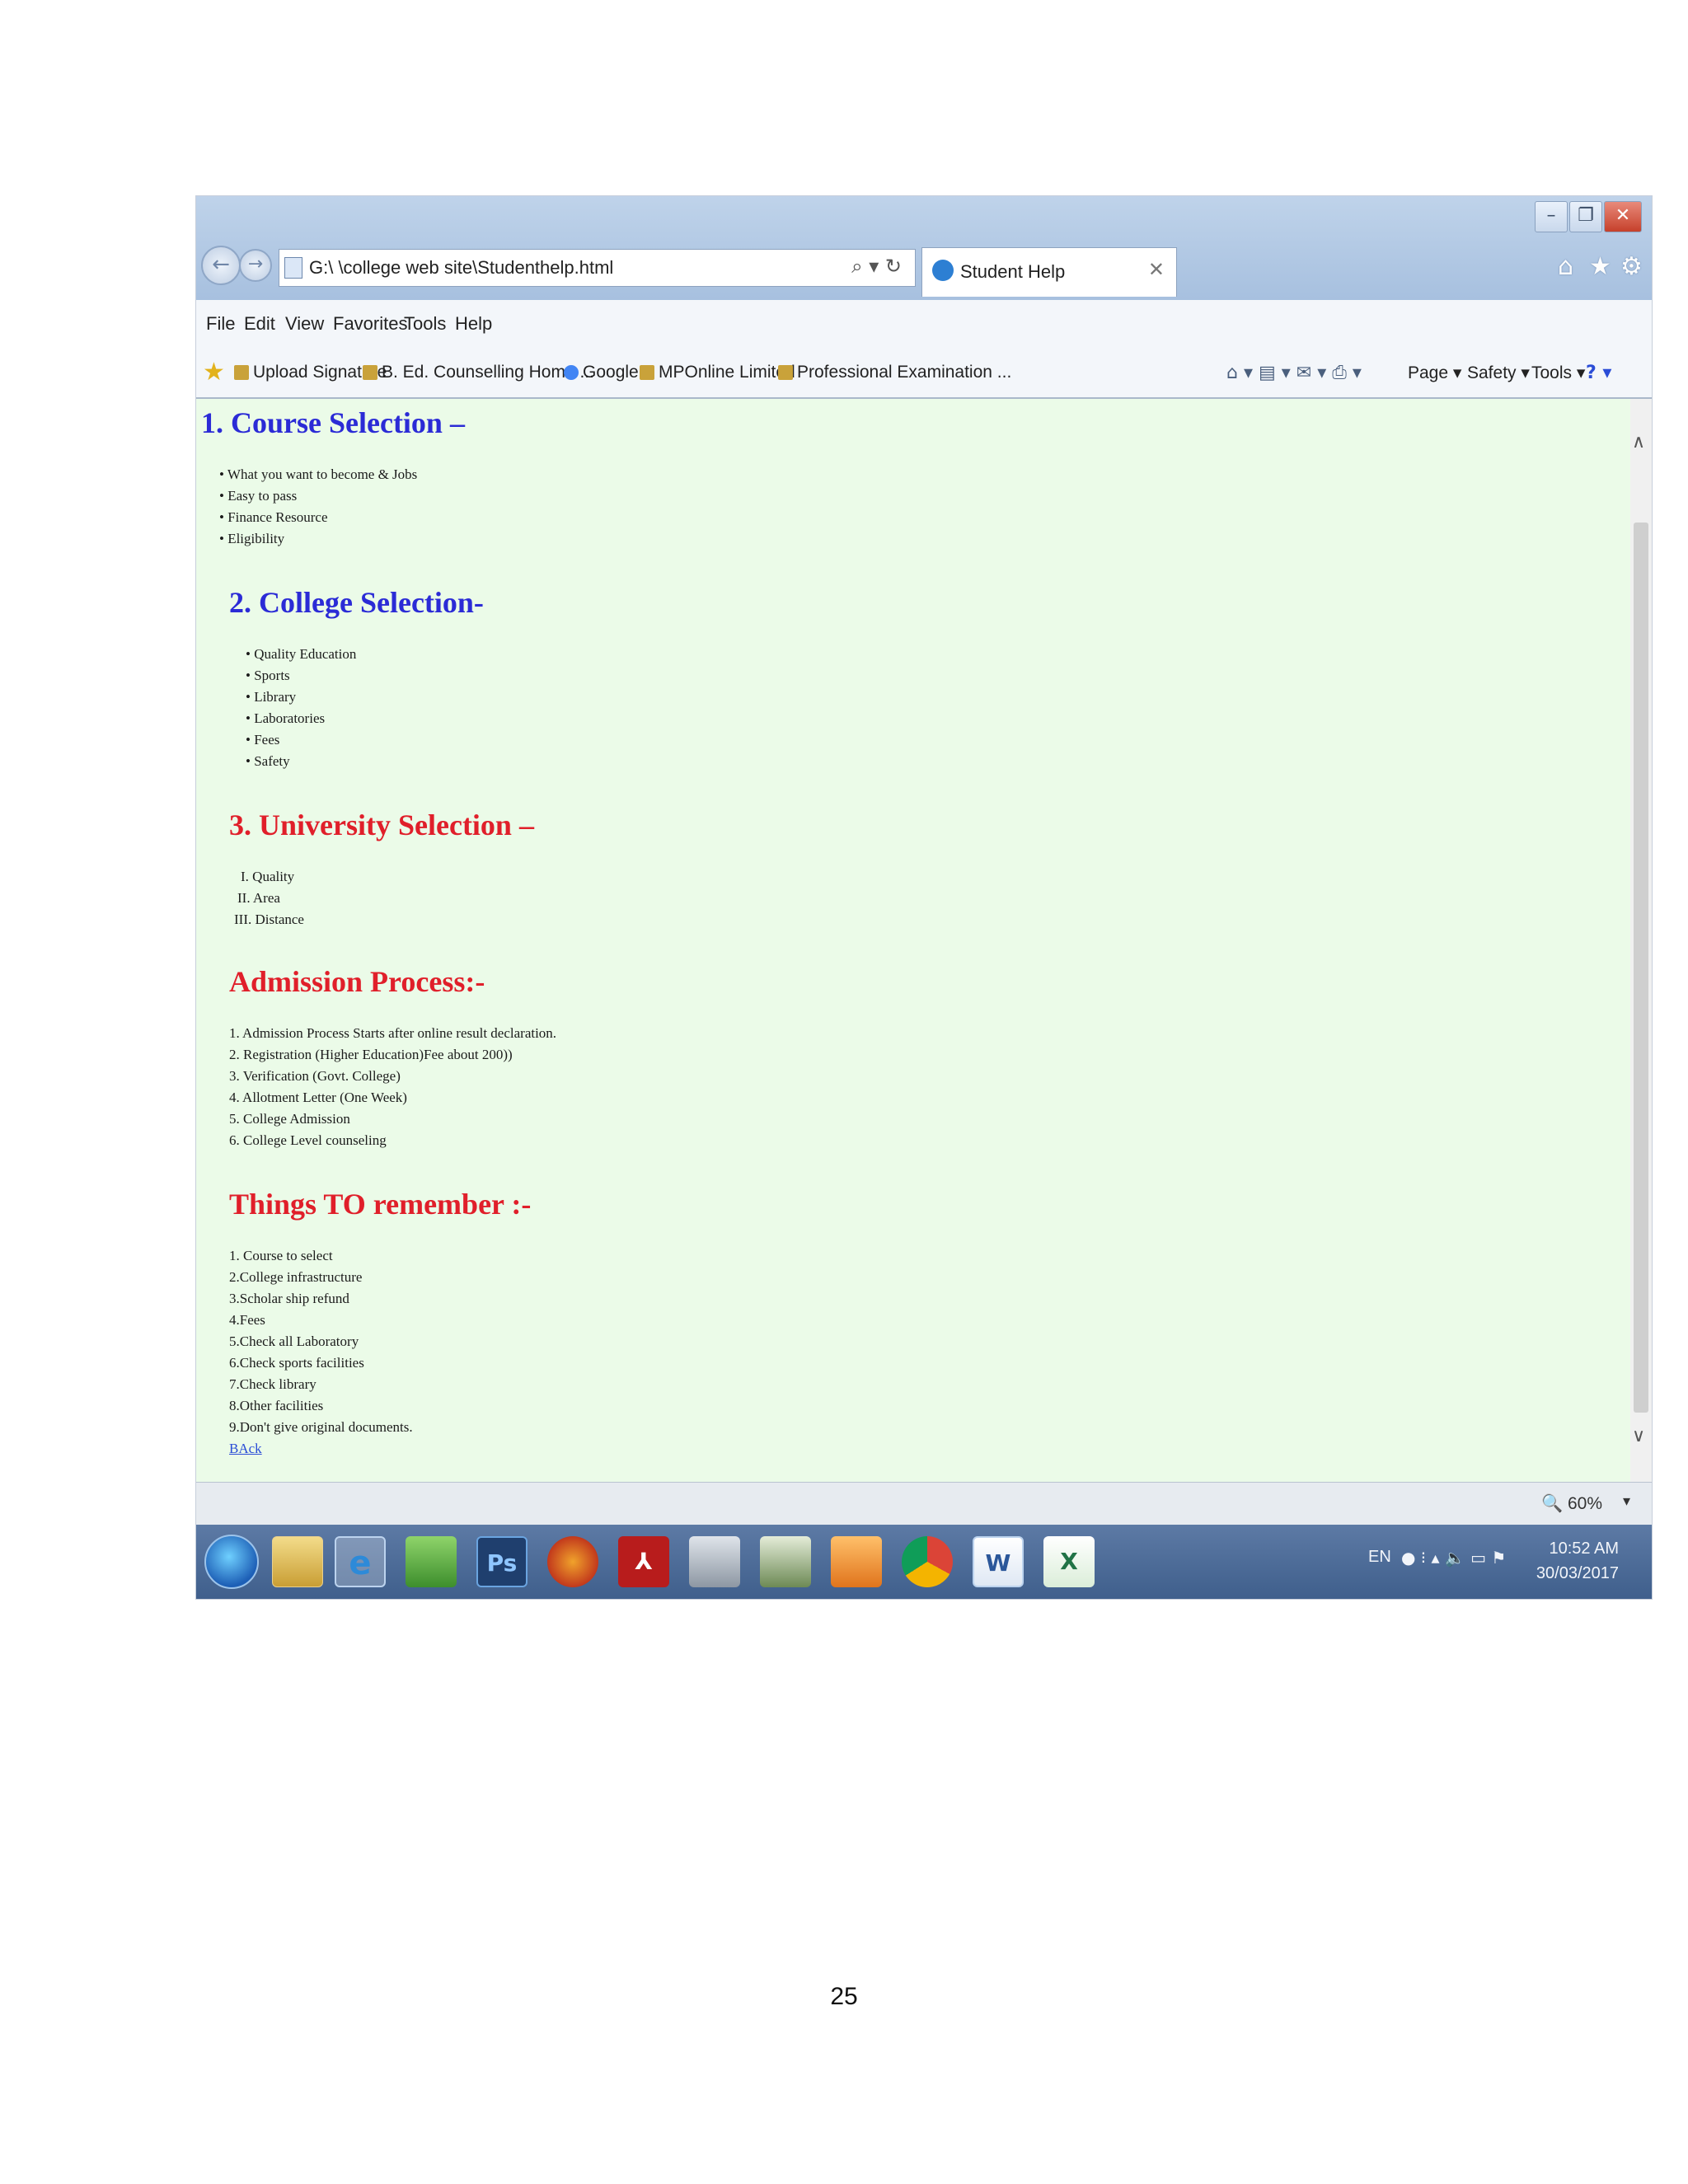 Image resolution: width=1688 pixels, height=2184 pixels. What do you see at coordinates (258, 496) in the screenshot?
I see `list-item: • Easy to pass` at bounding box center [258, 496].